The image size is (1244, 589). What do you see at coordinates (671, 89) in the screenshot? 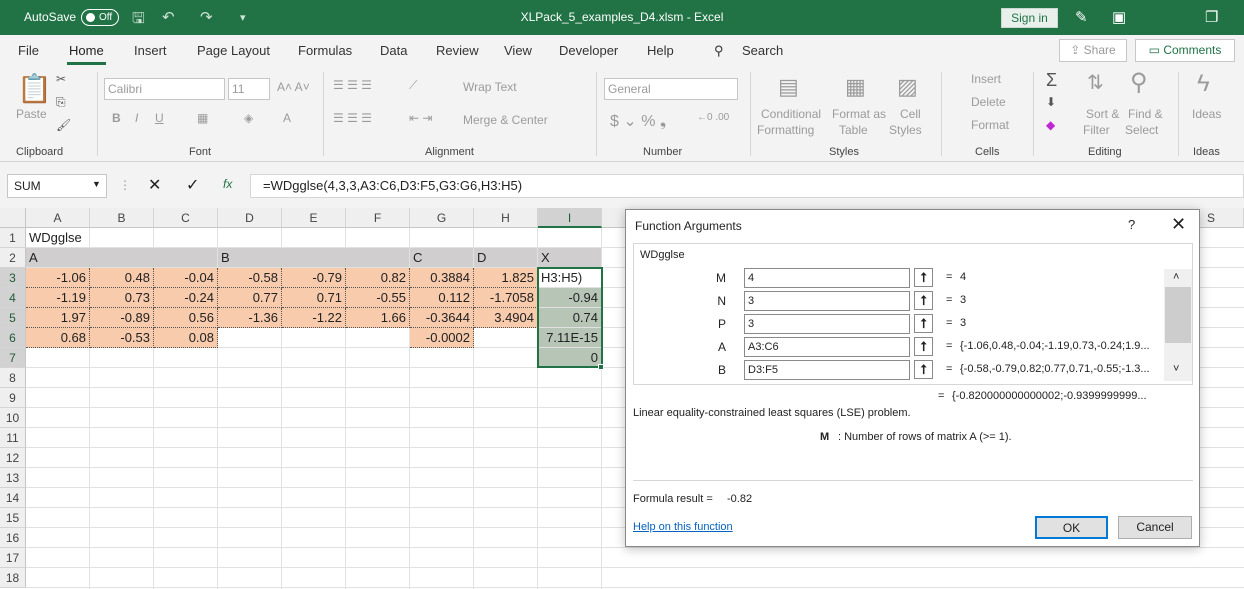
I see `number-format-select: General` at bounding box center [671, 89].